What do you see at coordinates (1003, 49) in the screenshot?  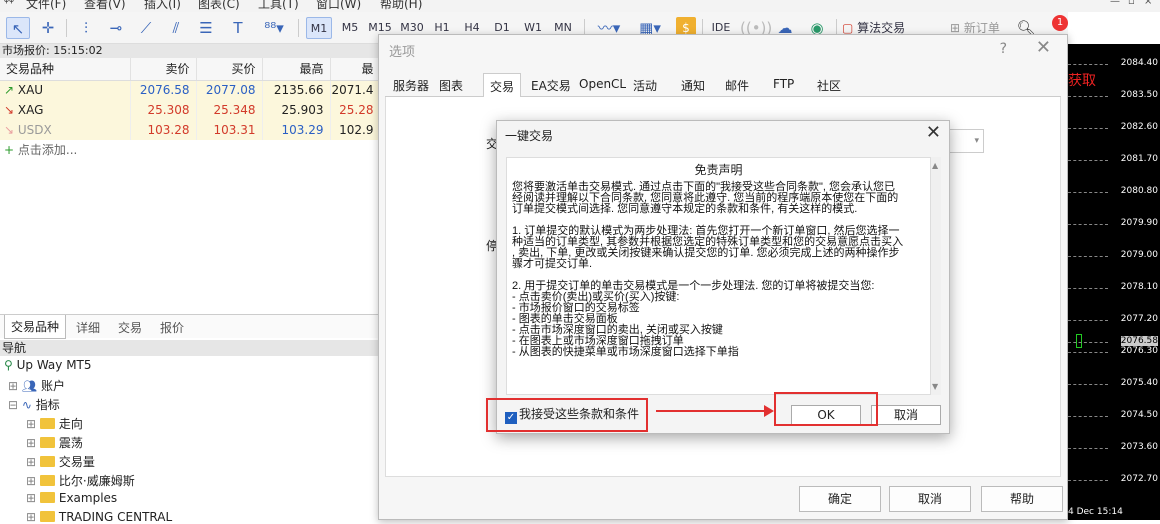 I see `help-icon: ?` at bounding box center [1003, 49].